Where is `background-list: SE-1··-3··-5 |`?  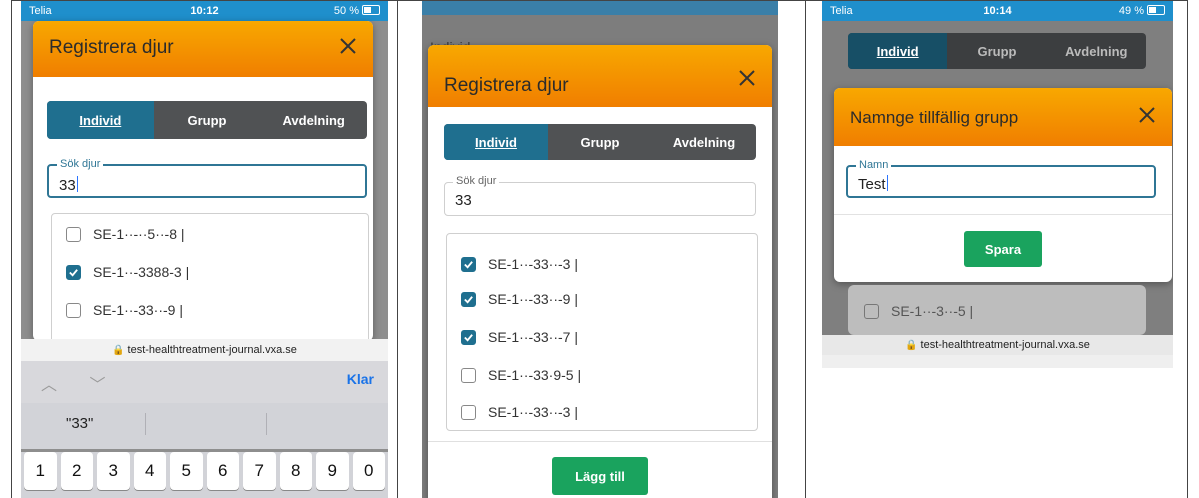
background-list: SE-1··-3··-5 | is located at coordinates (997, 310).